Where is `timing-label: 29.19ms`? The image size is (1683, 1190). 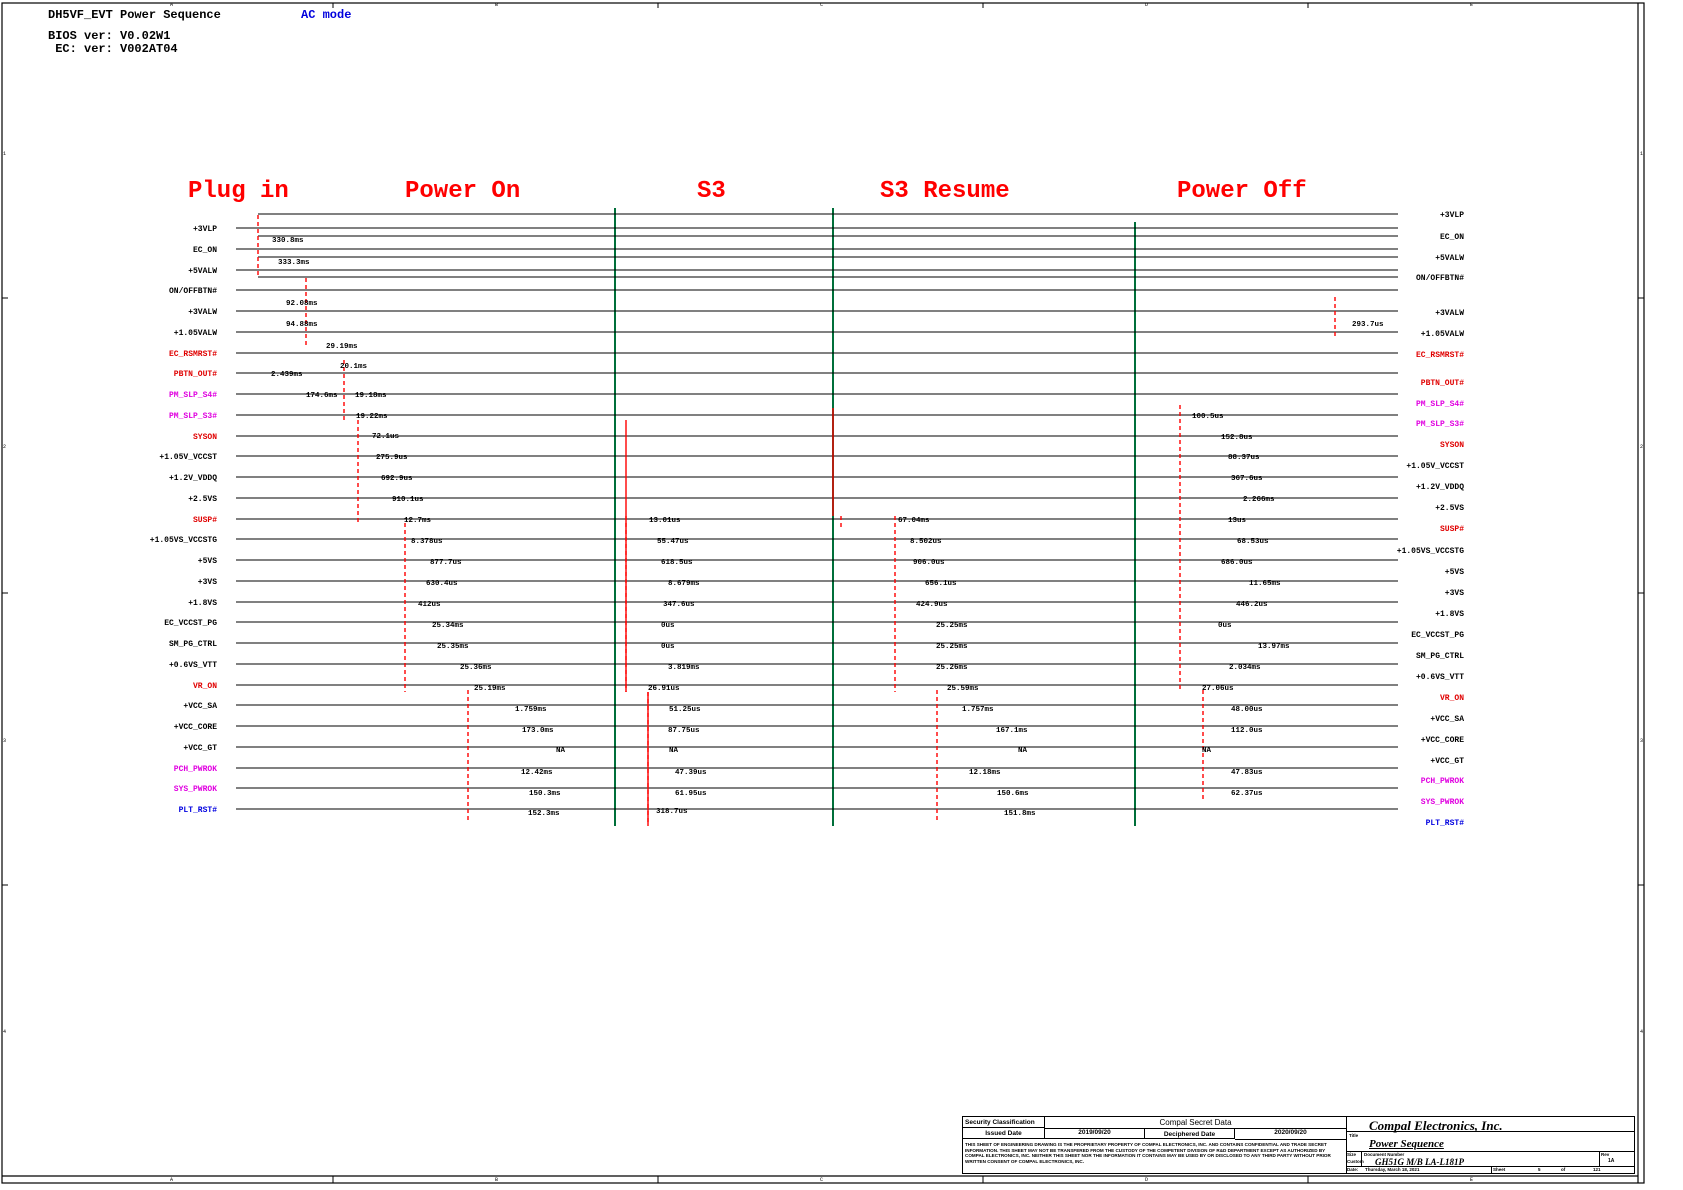 timing-label: 29.19ms is located at coordinates (342, 347).